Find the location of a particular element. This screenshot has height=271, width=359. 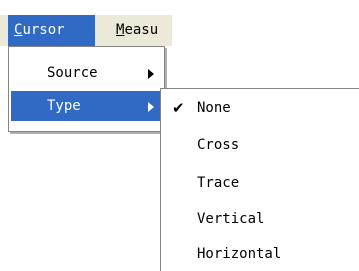

menu-item-source: Source is located at coordinates (86, 73).